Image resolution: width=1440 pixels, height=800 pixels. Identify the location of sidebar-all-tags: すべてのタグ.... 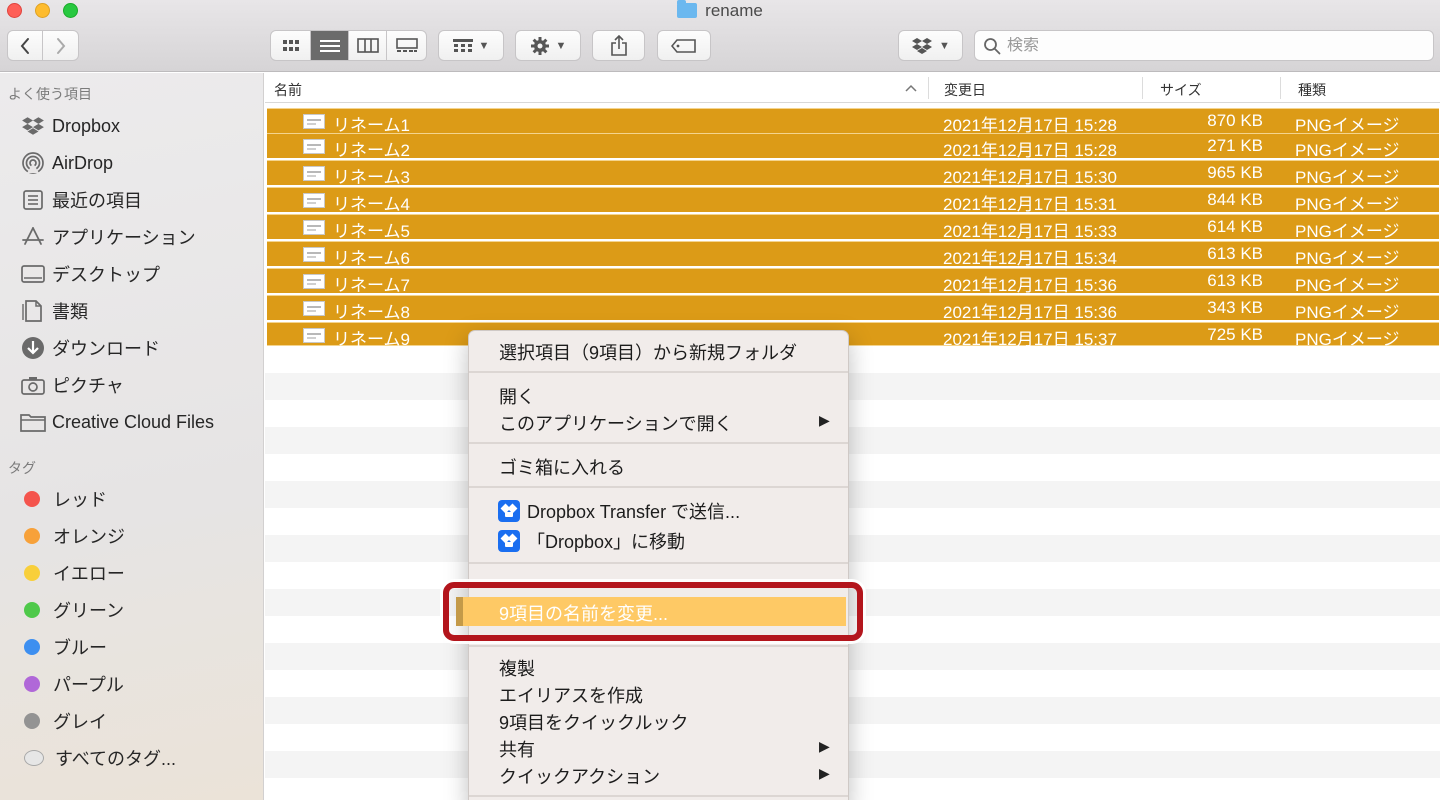
(98, 758).